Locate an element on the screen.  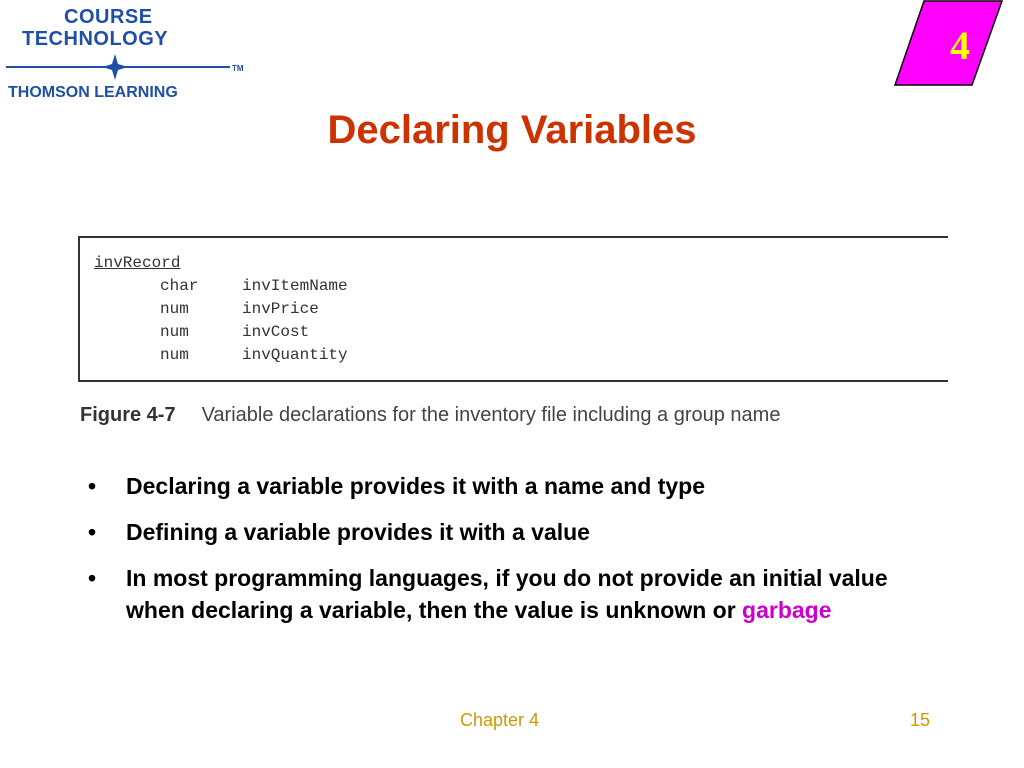
var-name: invItemName is located at coordinates (295, 286).